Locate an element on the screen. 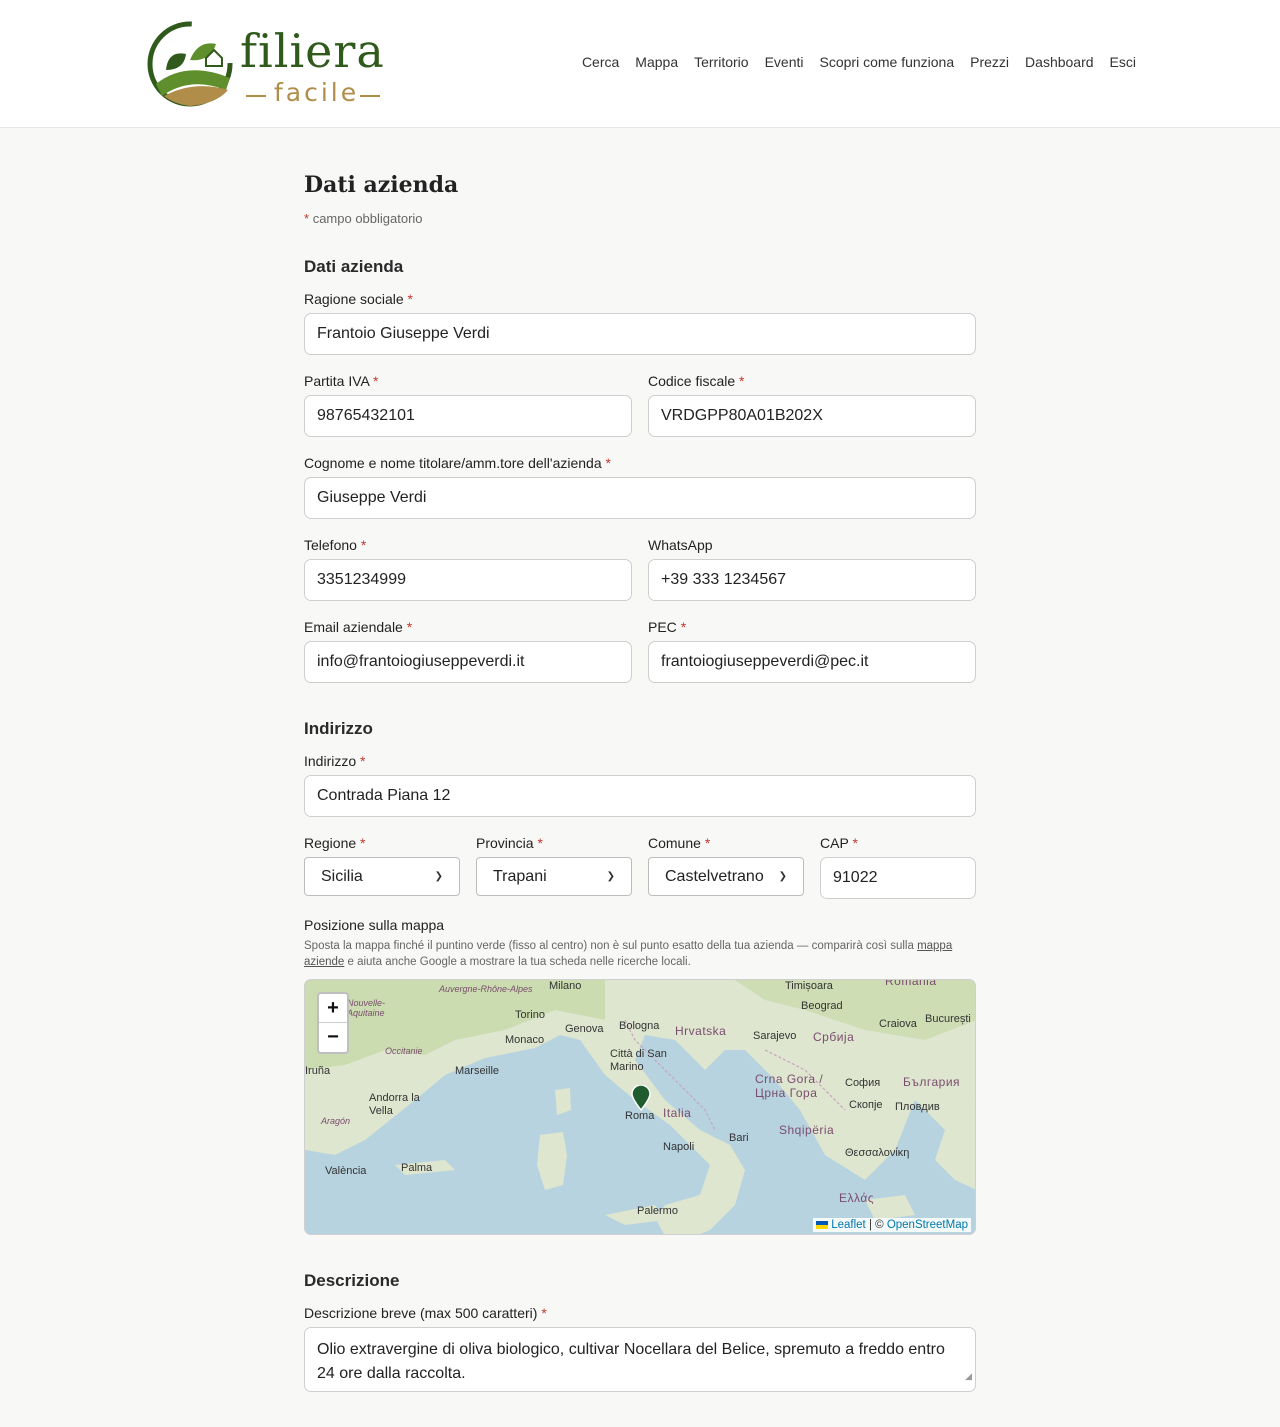  label-codice-fiscale: Codice fiscale * is located at coordinates (696, 381).